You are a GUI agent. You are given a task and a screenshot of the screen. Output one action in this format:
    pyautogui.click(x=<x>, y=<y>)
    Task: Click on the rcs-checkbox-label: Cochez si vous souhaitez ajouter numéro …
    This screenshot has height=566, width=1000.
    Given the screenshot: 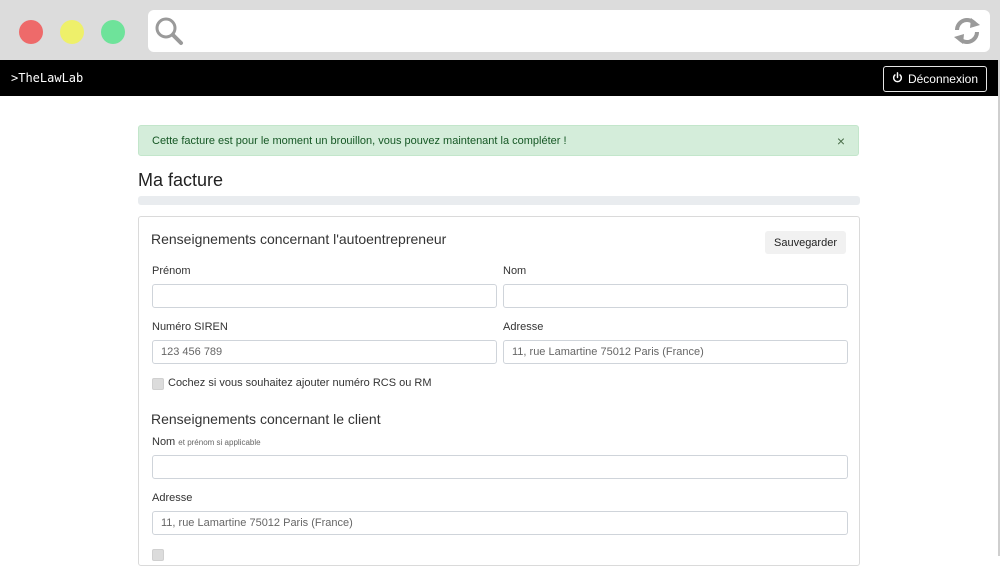 What is the action you would take?
    pyautogui.click(x=300, y=383)
    